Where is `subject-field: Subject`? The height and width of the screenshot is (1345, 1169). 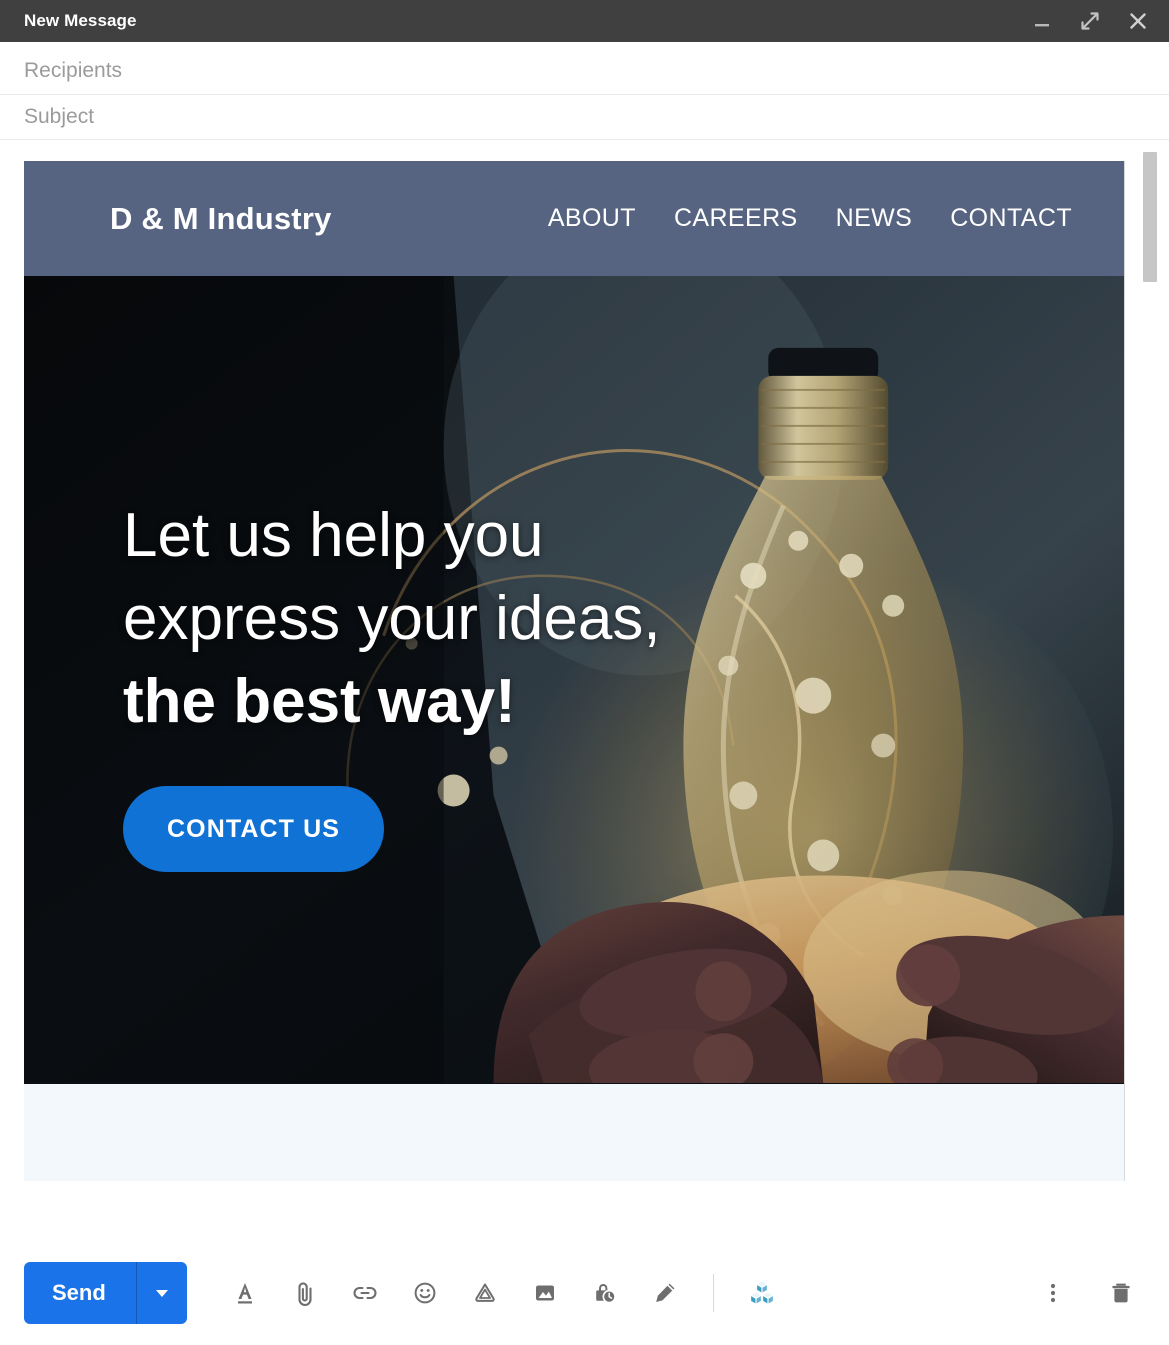
subject-field: Subject is located at coordinates (584, 117).